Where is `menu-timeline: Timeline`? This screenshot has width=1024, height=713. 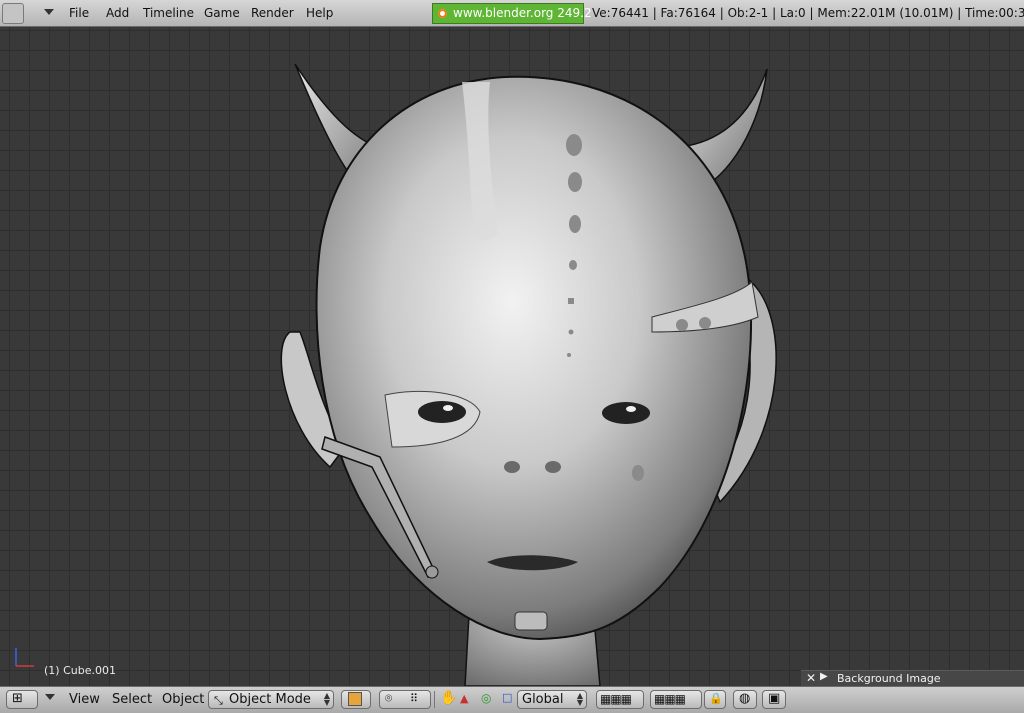
menu-timeline: Timeline is located at coordinates (168, 13).